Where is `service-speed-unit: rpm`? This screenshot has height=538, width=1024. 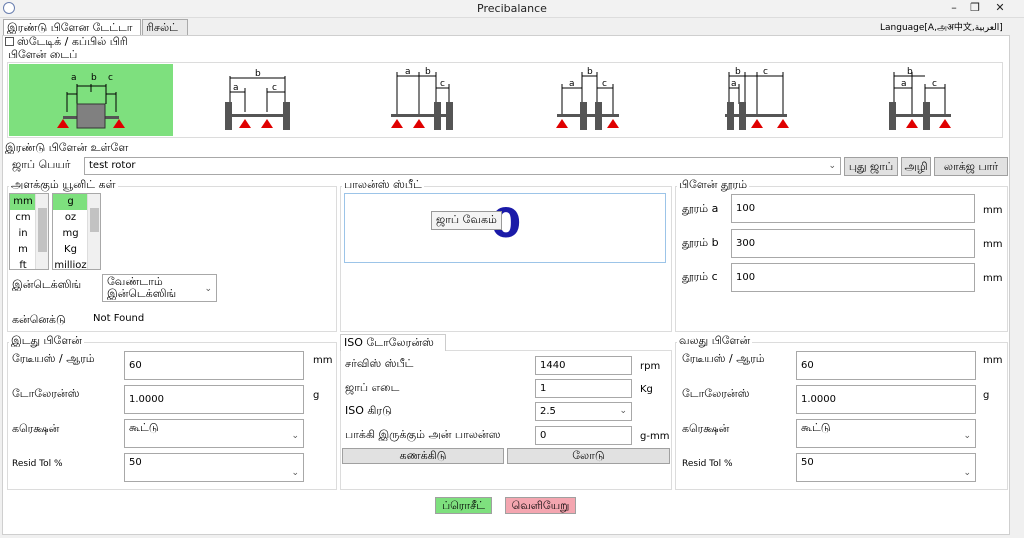
service-speed-unit: rpm is located at coordinates (650, 366).